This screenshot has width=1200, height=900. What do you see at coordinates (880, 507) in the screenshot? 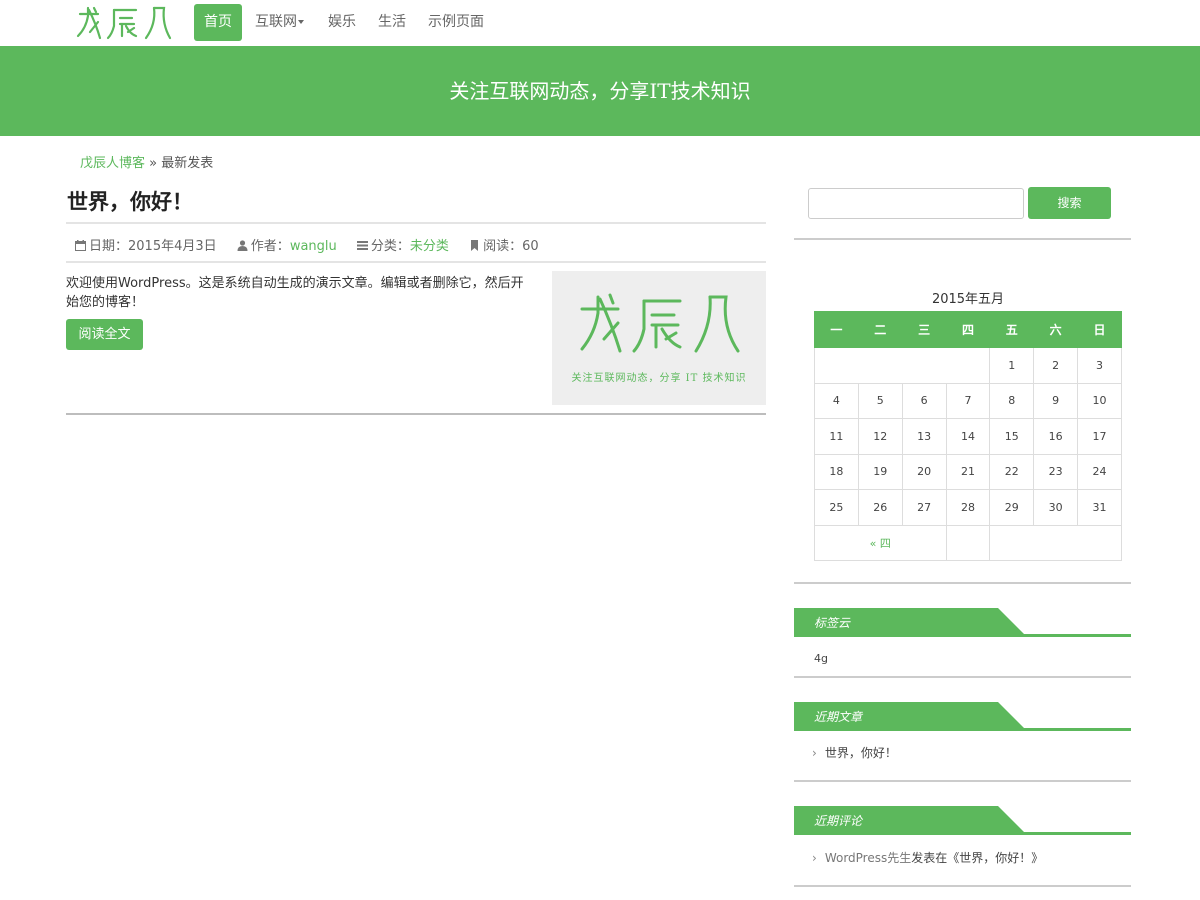
I see `calendar-day: 26` at bounding box center [880, 507].